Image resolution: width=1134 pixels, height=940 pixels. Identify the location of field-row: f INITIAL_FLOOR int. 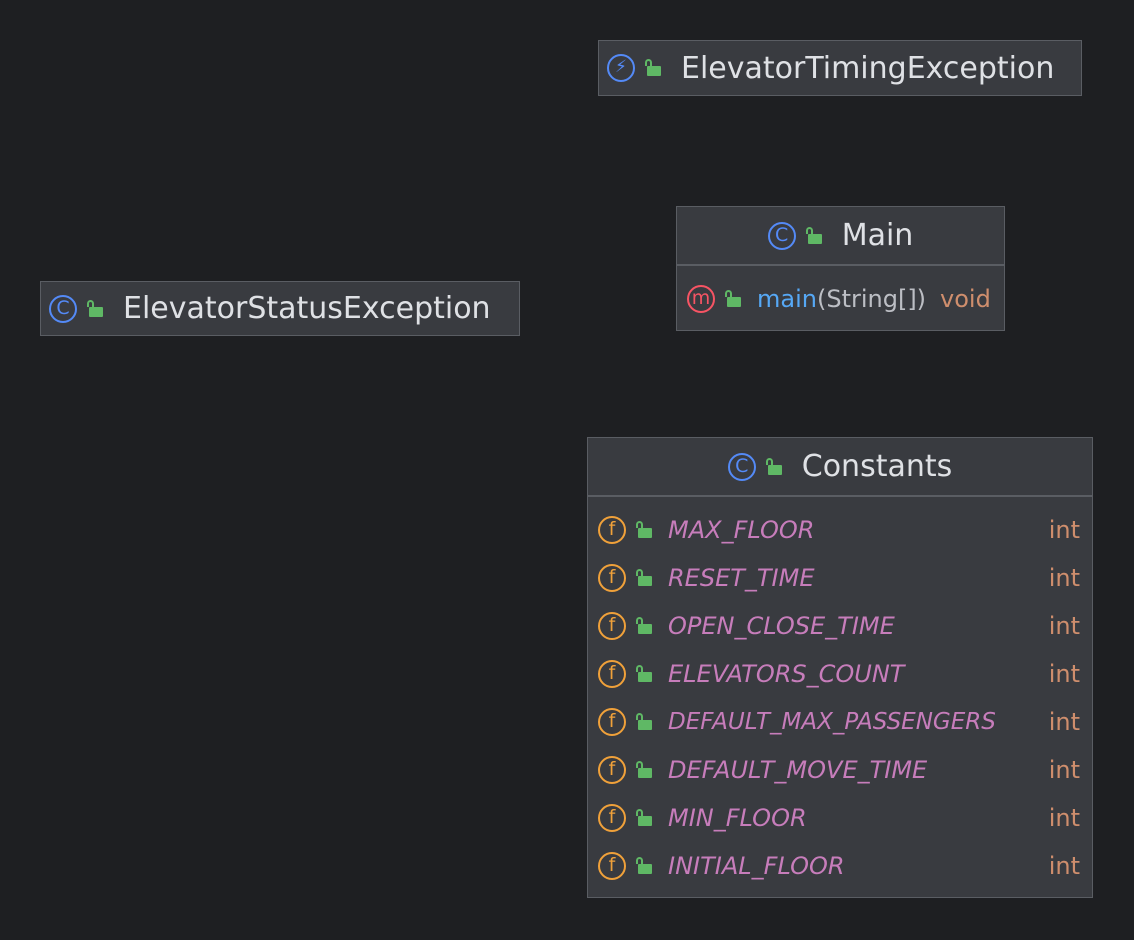
(839, 866).